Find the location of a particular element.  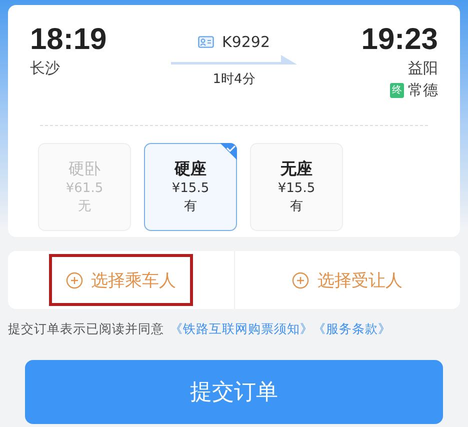

terminal-badge: 终 is located at coordinates (397, 90).